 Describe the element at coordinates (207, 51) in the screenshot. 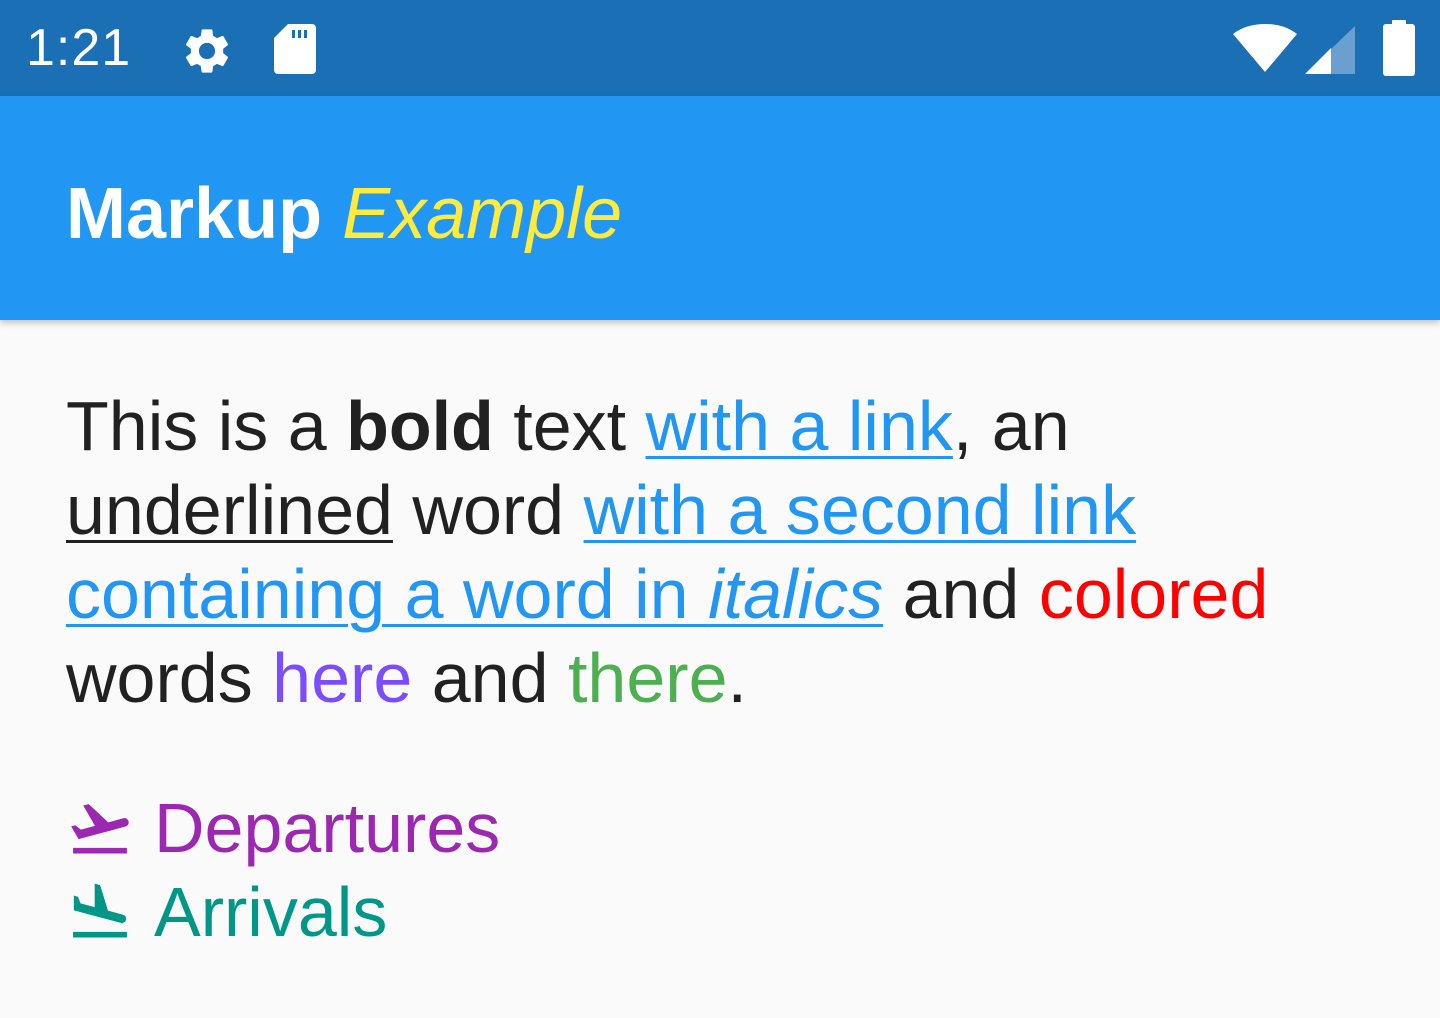

I see `gear-icon` at that location.